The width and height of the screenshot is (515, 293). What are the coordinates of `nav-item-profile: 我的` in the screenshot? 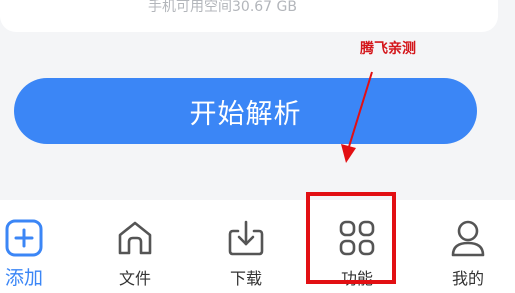 It's located at (466, 246).